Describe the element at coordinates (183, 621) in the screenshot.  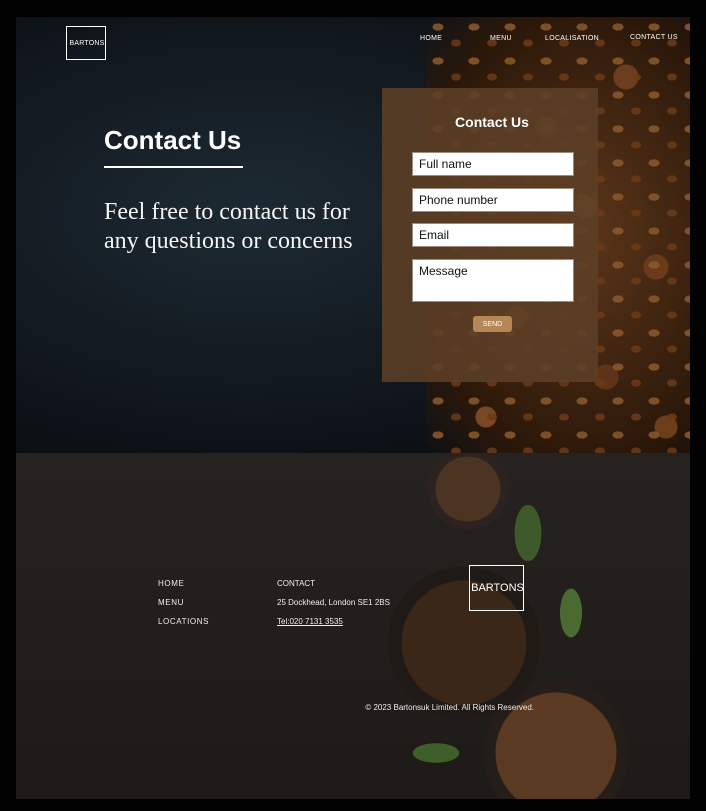
I see `footer-link-locations: LOCATIONS` at that location.